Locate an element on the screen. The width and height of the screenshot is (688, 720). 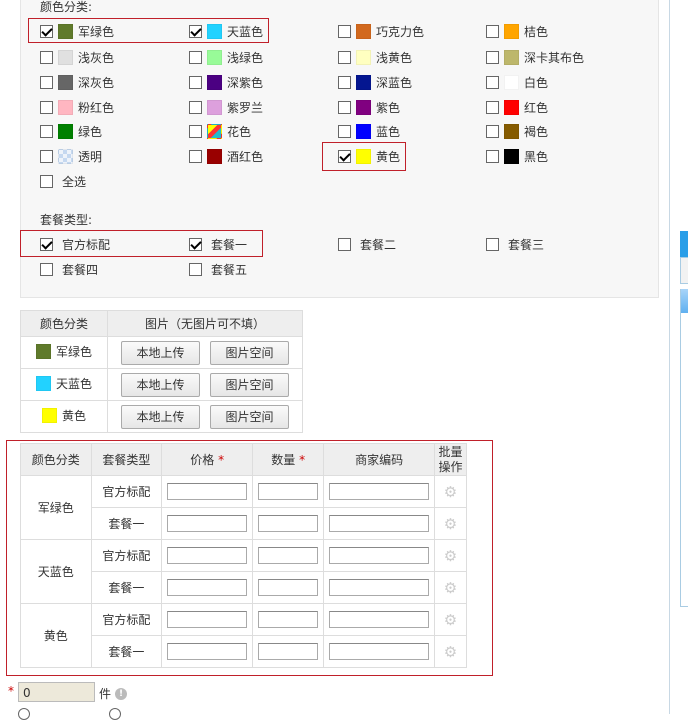
color-label: 巧克力色 is located at coordinates (400, 31).